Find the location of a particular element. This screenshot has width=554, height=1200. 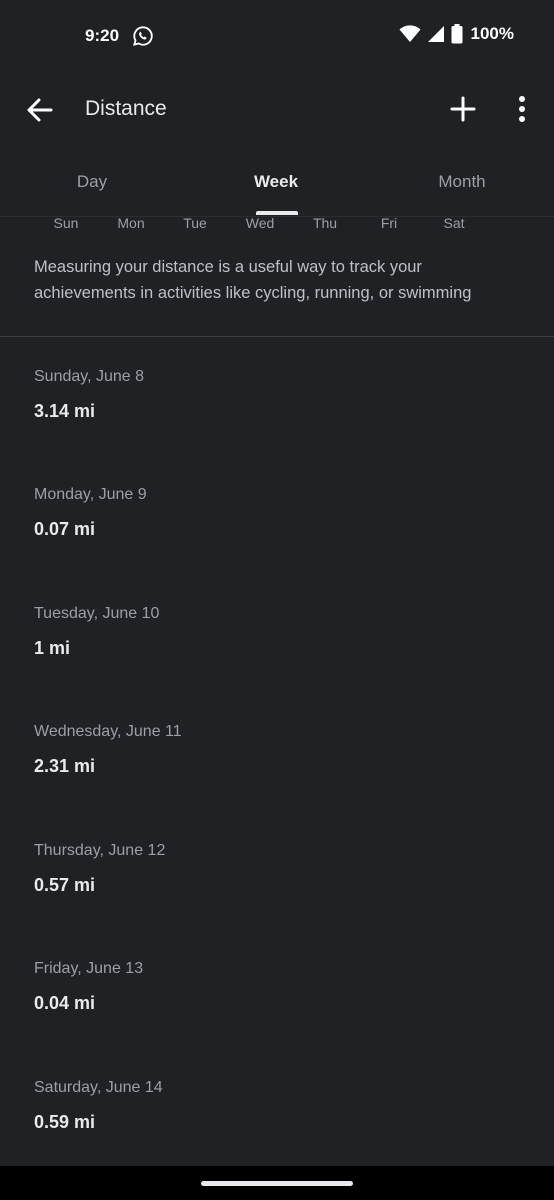

entry-date: Friday, June 13 is located at coordinates (89, 968).